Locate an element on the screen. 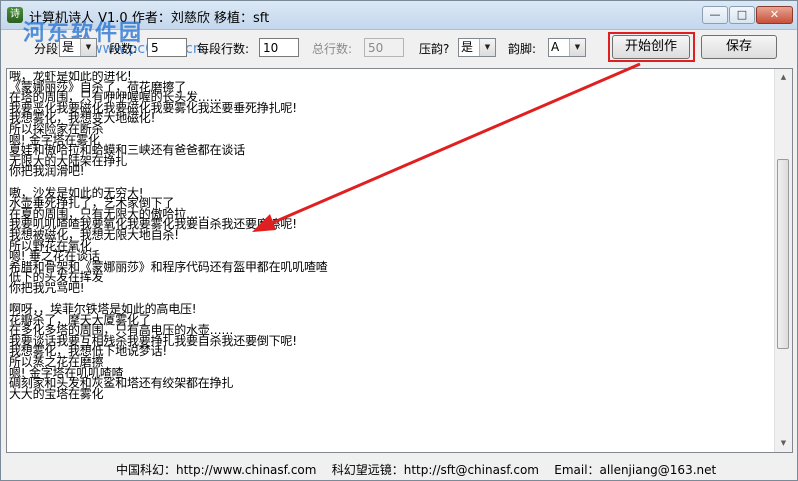  vertical-scrollbar: ▲ ▼ is located at coordinates (783, 260).